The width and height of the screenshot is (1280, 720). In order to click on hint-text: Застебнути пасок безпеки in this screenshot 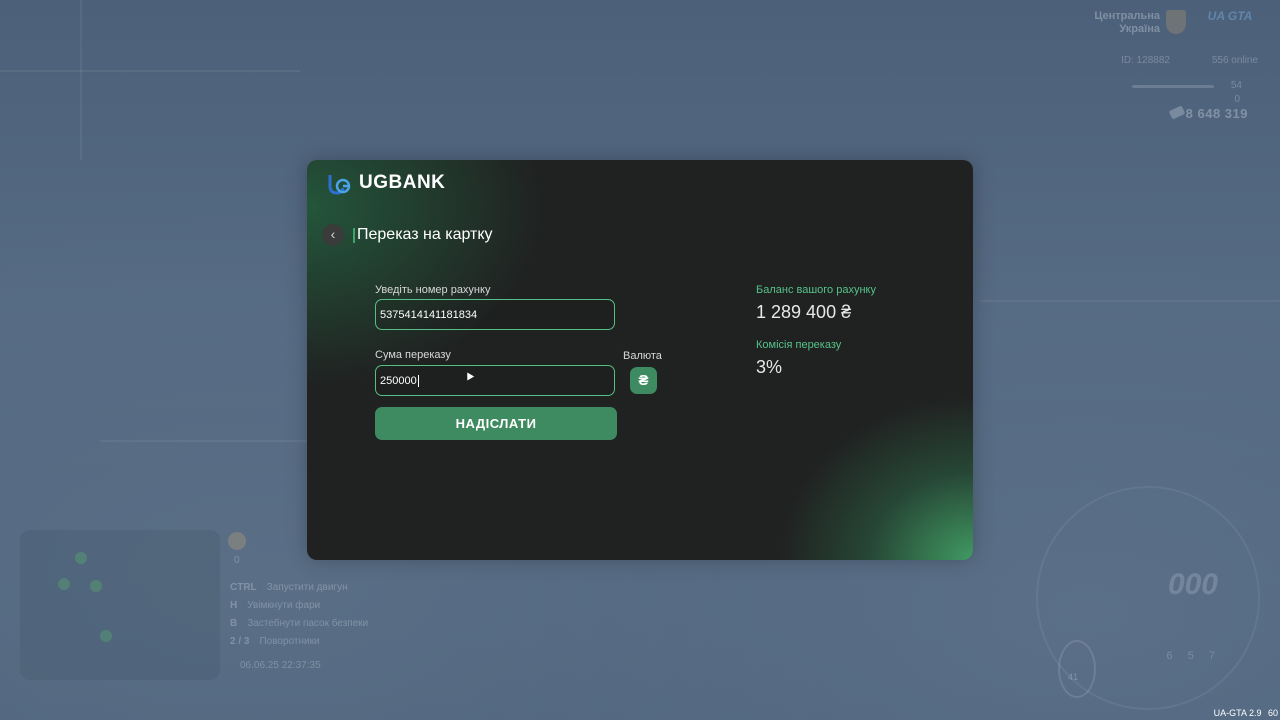, I will do `click(308, 623)`.